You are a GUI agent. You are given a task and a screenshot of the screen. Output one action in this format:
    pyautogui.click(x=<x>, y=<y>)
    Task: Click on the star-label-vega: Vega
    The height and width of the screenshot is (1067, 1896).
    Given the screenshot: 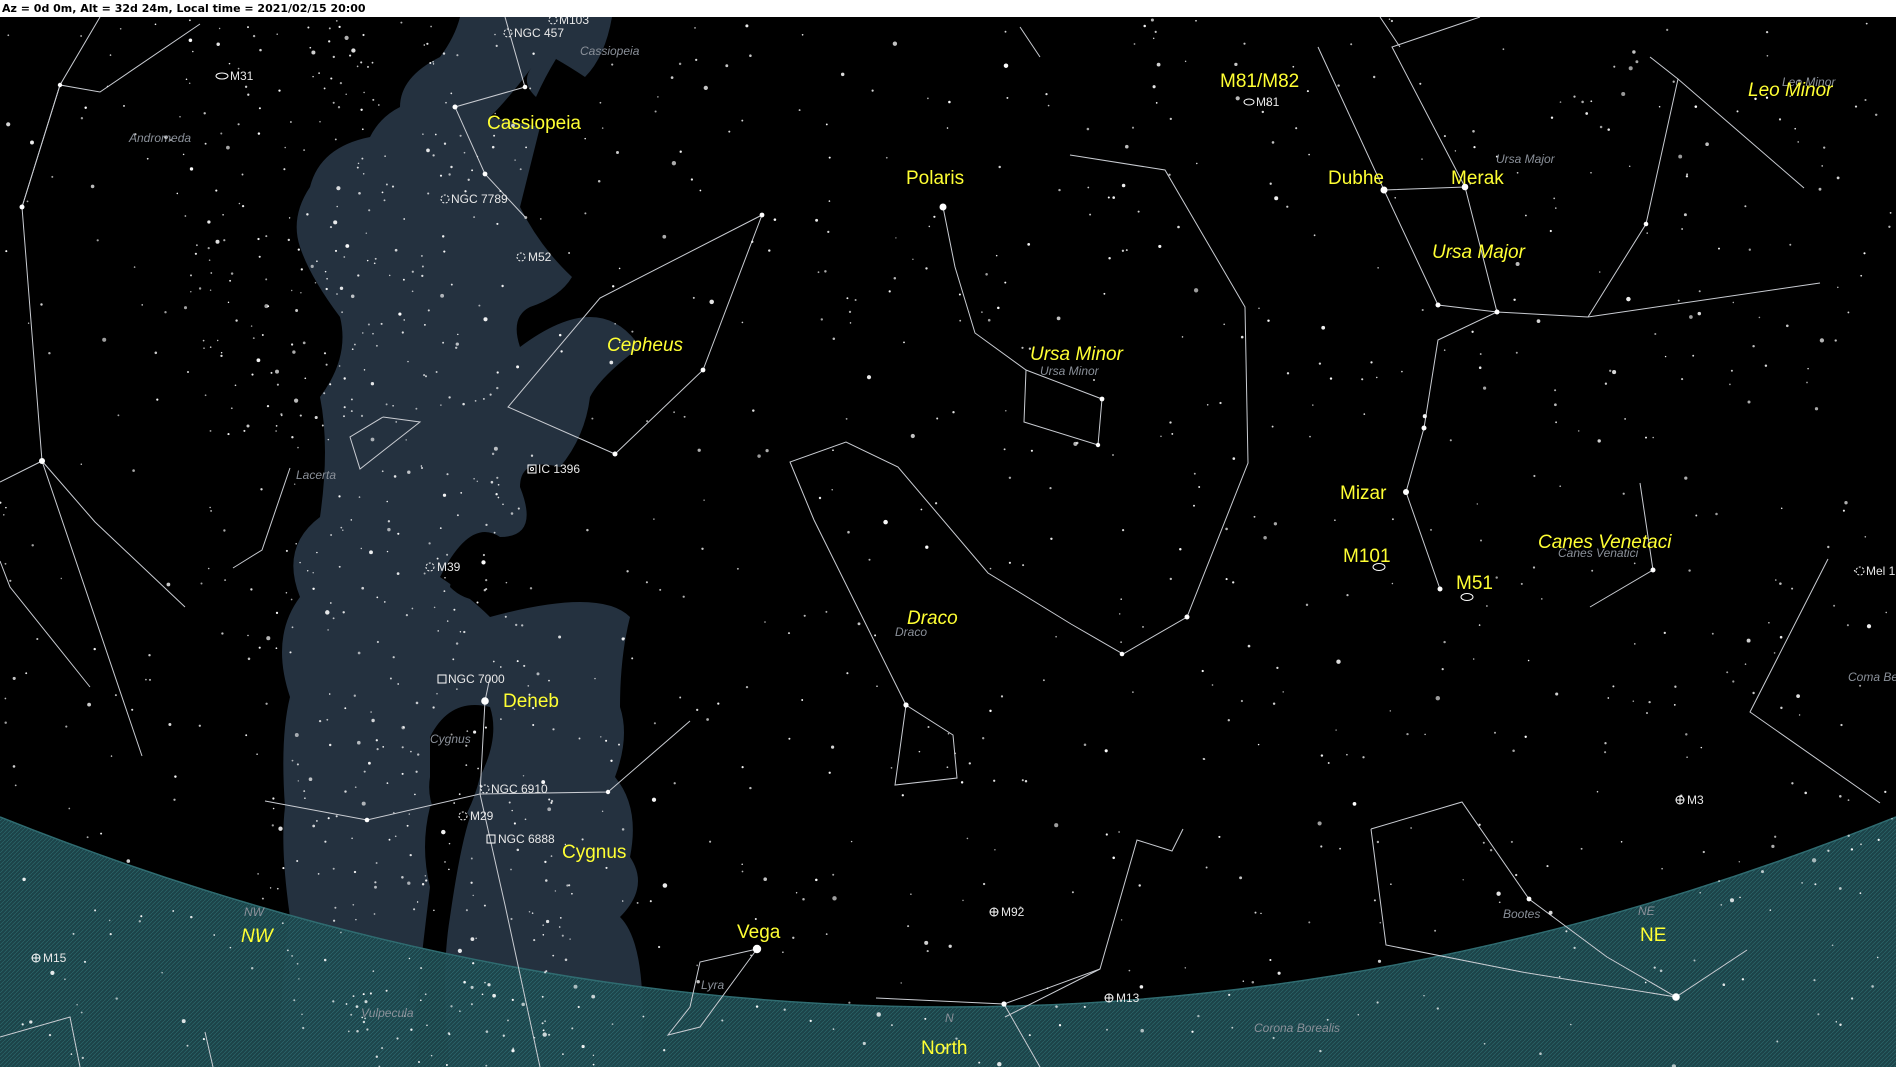 What is the action you would take?
    pyautogui.click(x=759, y=932)
    